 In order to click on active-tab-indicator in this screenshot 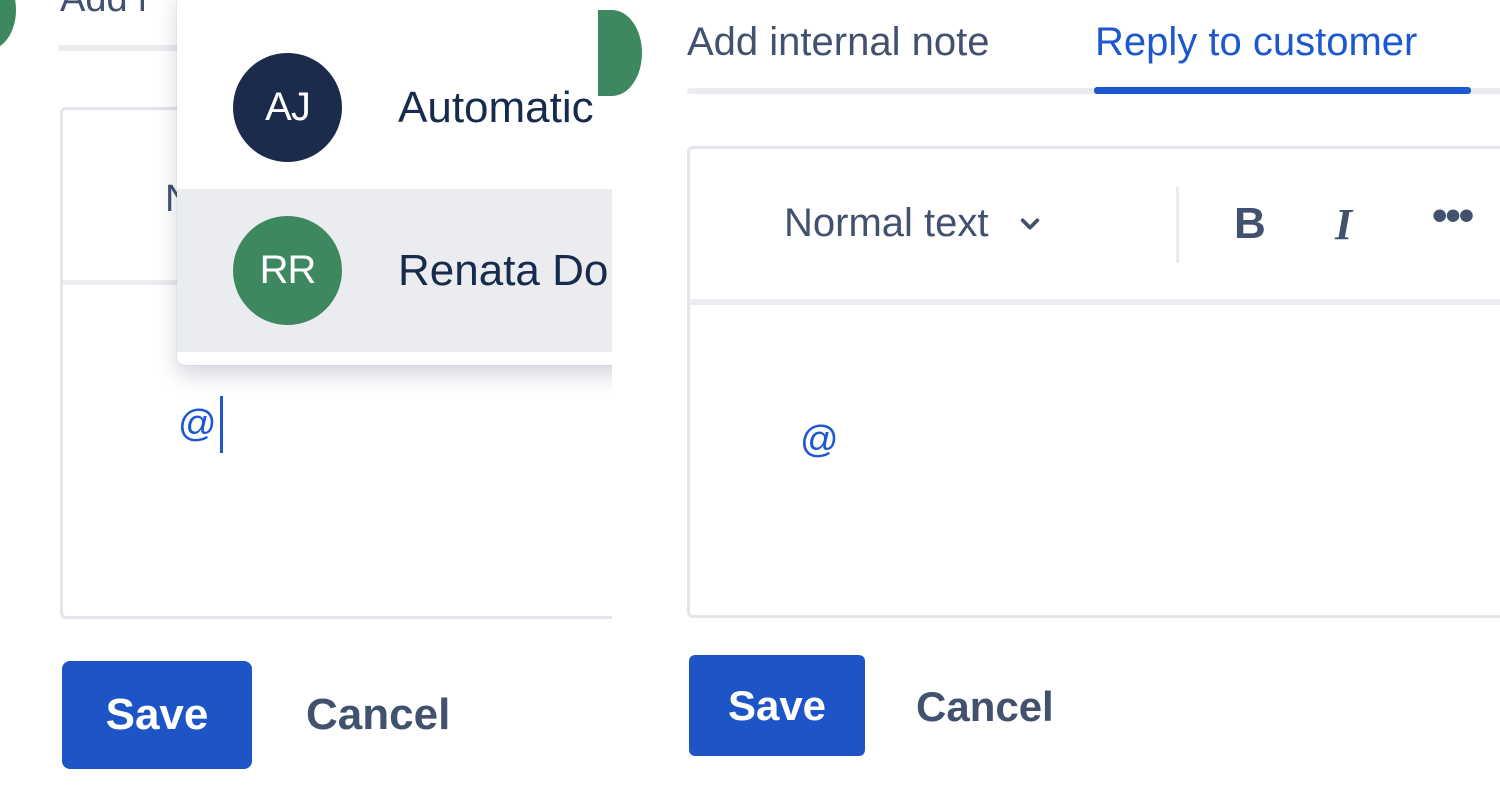, I will do `click(1282, 90)`.